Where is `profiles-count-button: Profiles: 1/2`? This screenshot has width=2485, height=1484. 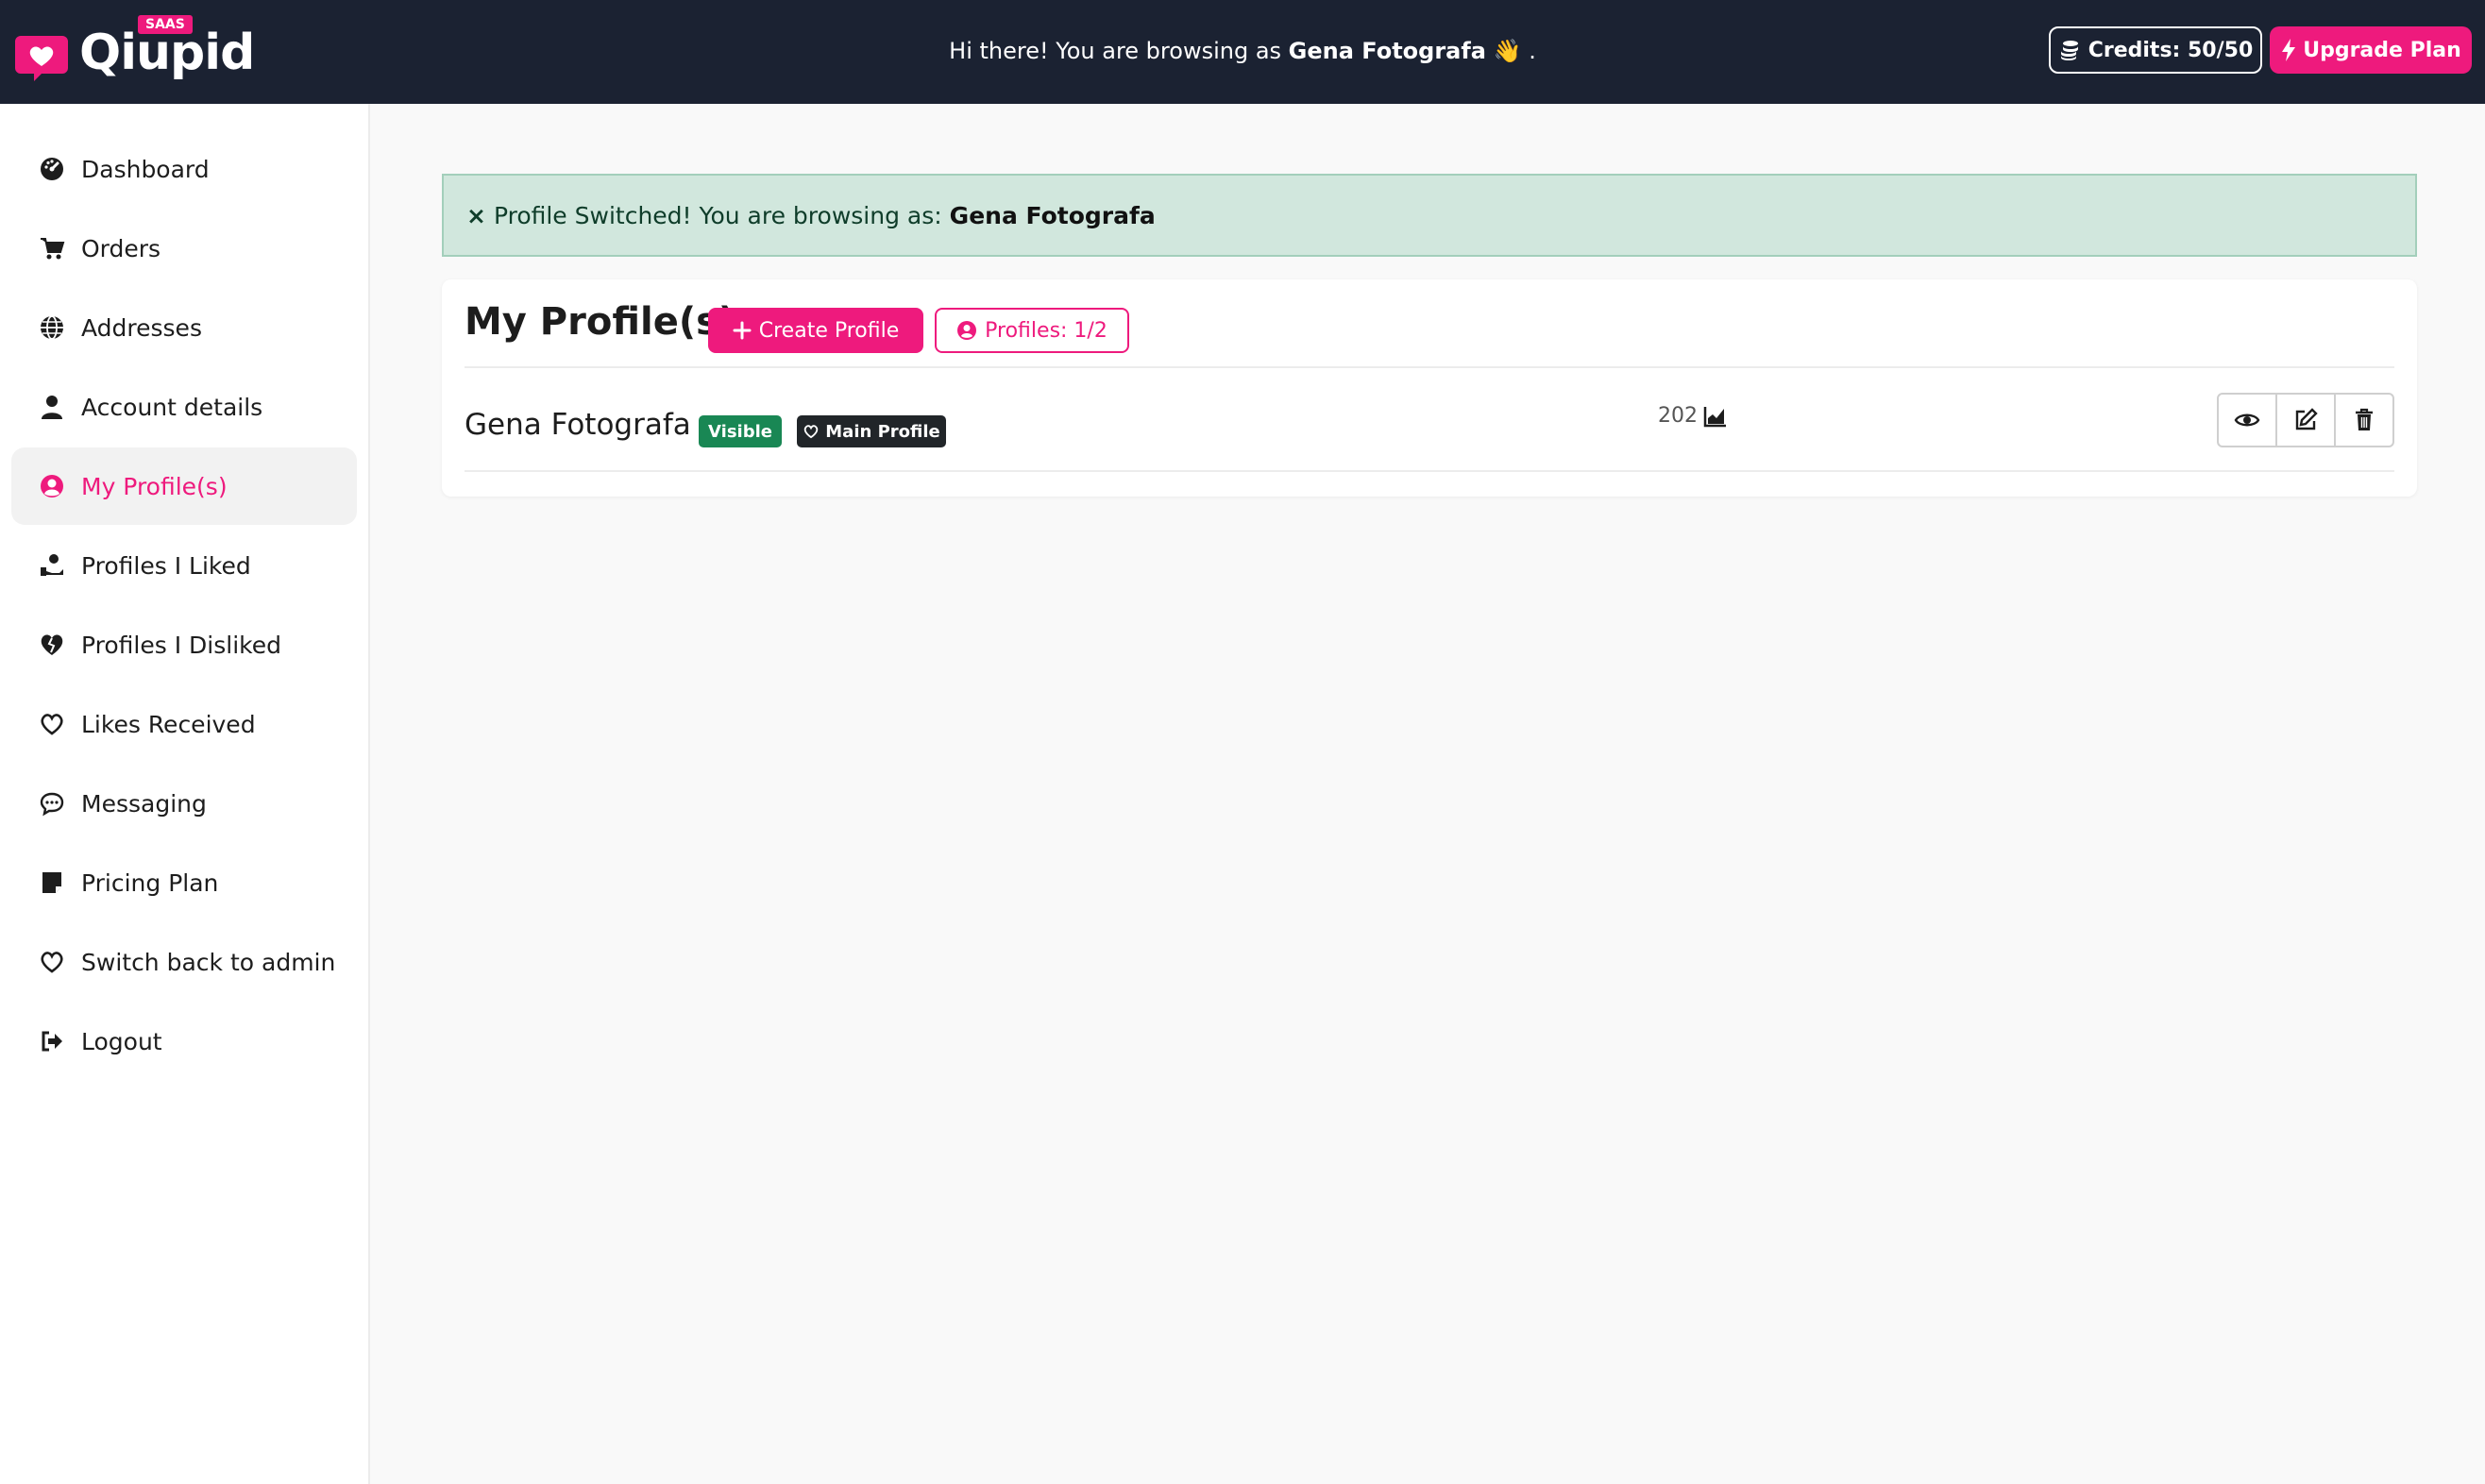
profiles-count-button: Profiles: 1/2 is located at coordinates (1032, 330).